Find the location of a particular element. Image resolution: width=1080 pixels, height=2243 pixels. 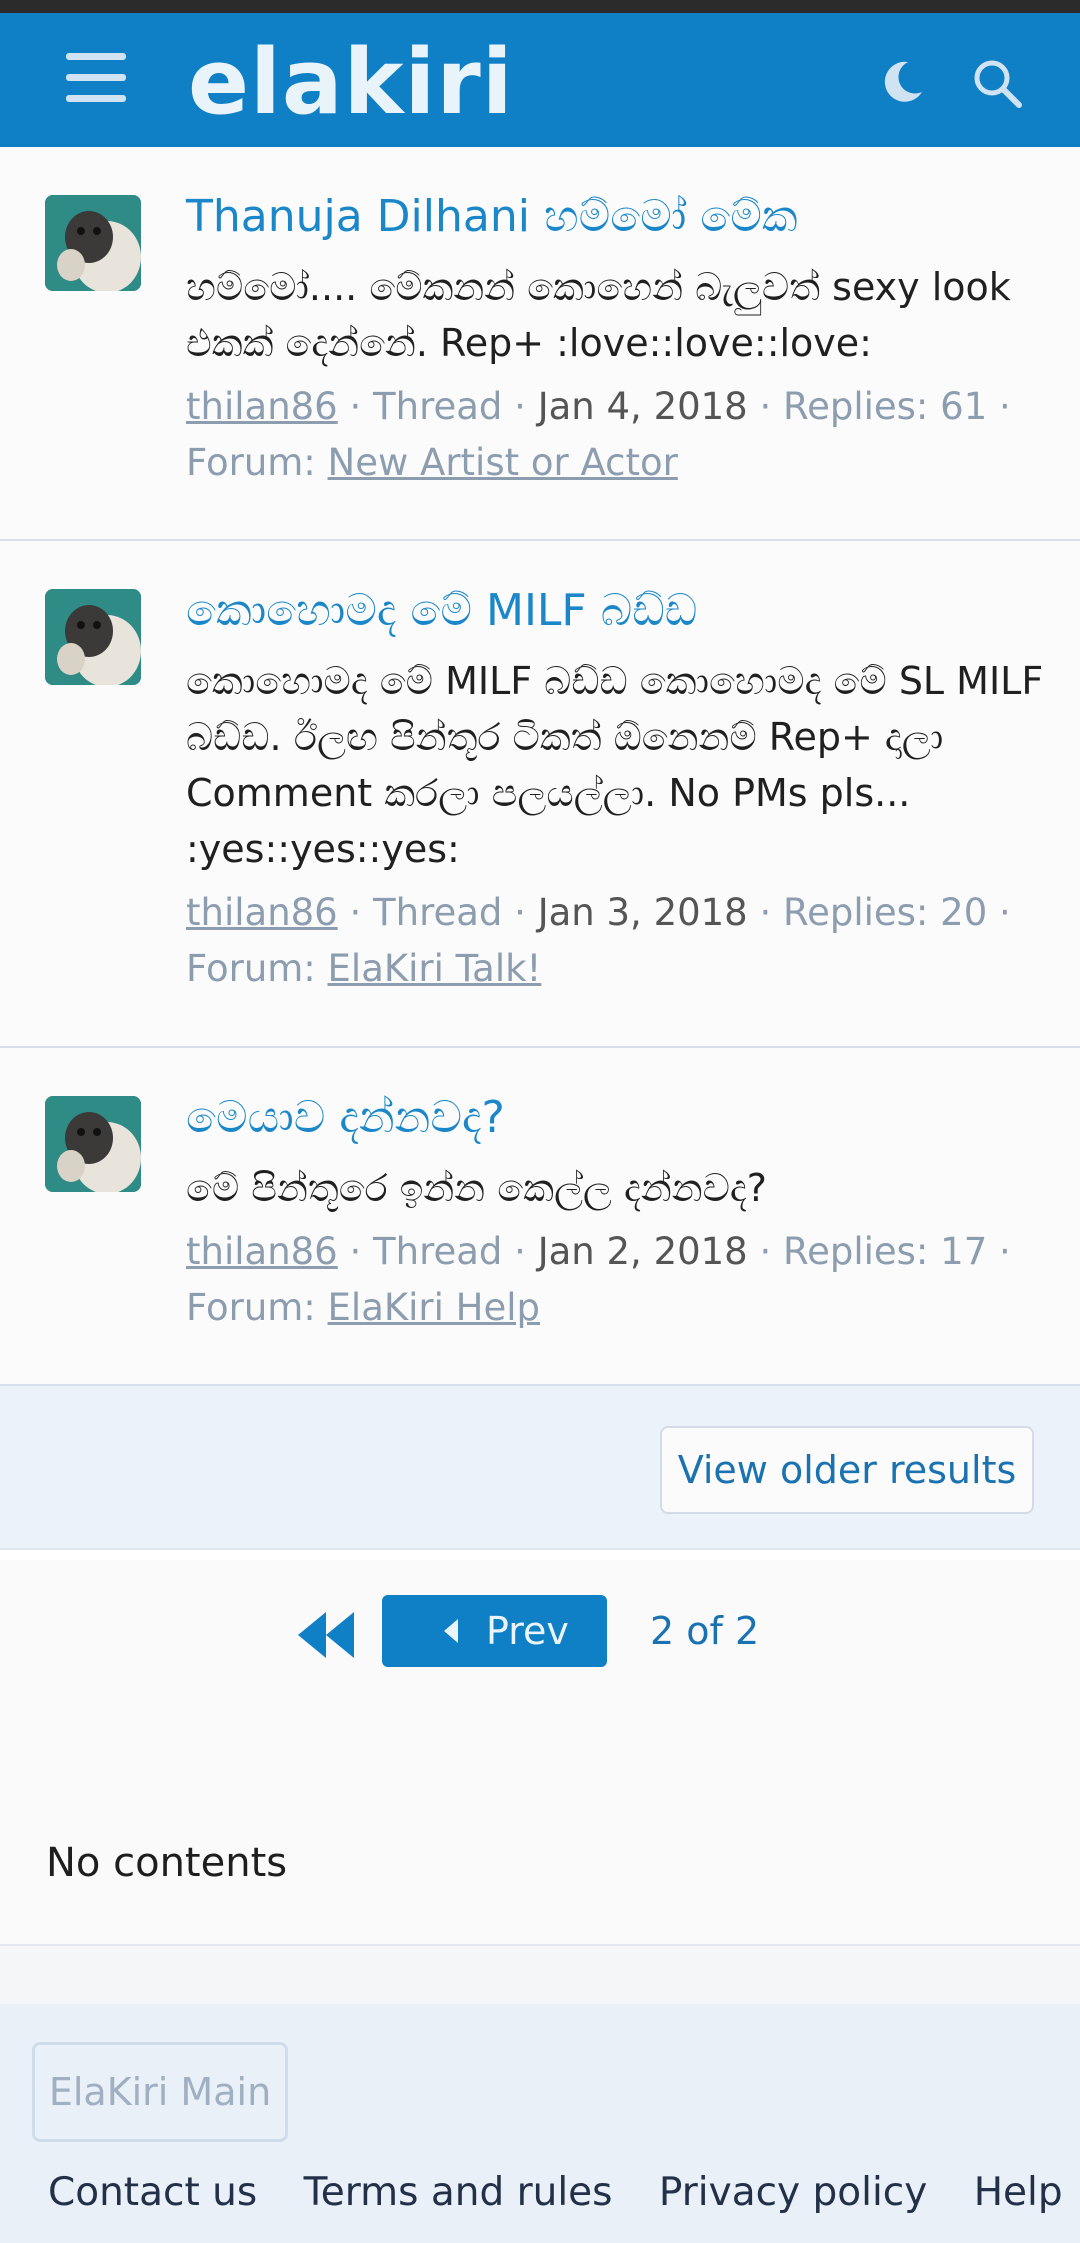

pagination: Prev 2 of 2 is located at coordinates (540, 1630).